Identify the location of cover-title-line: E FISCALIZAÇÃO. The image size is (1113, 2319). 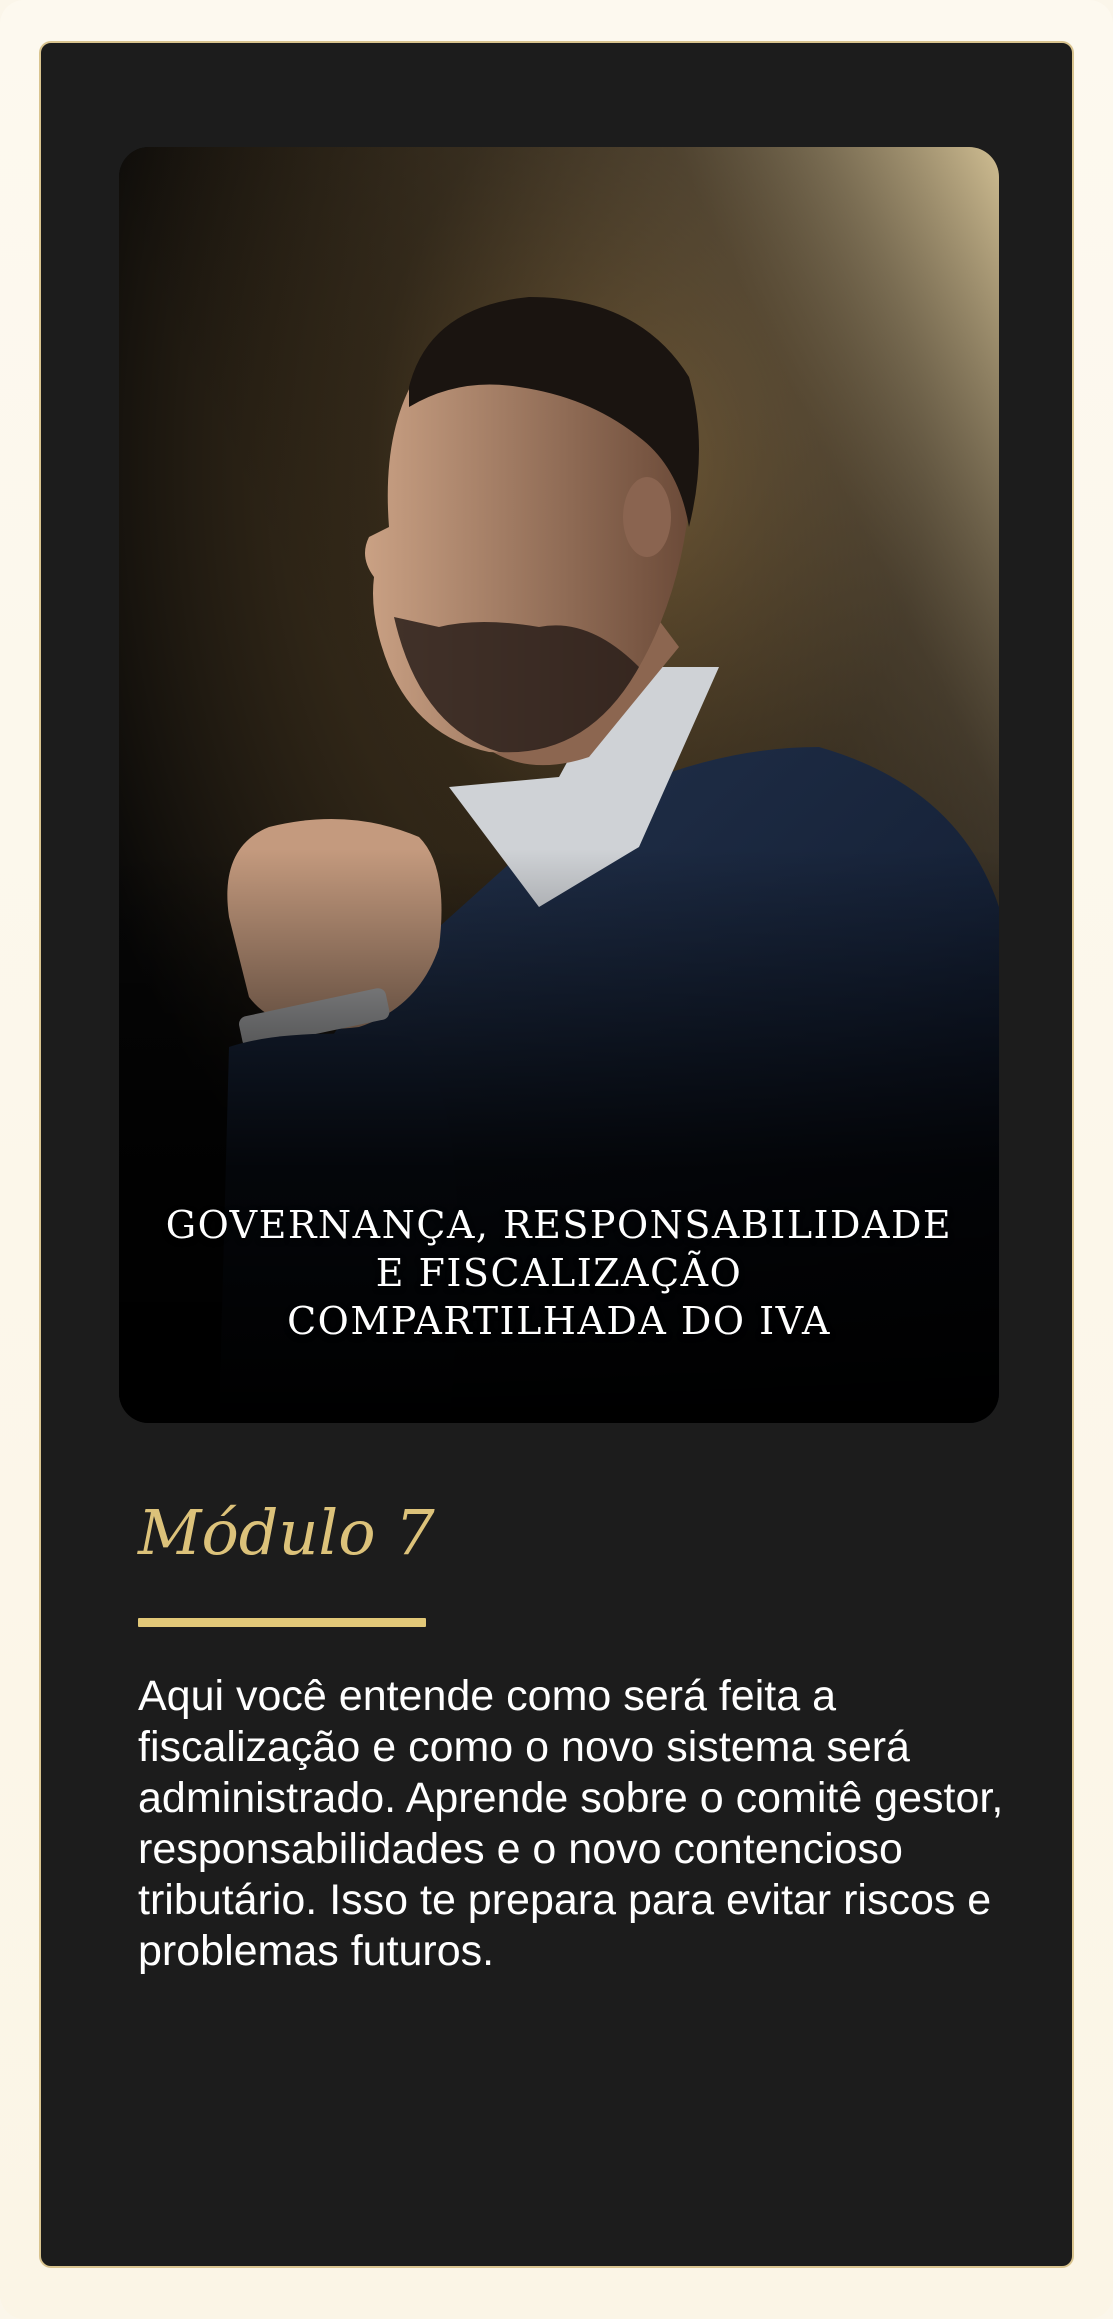
(559, 1273).